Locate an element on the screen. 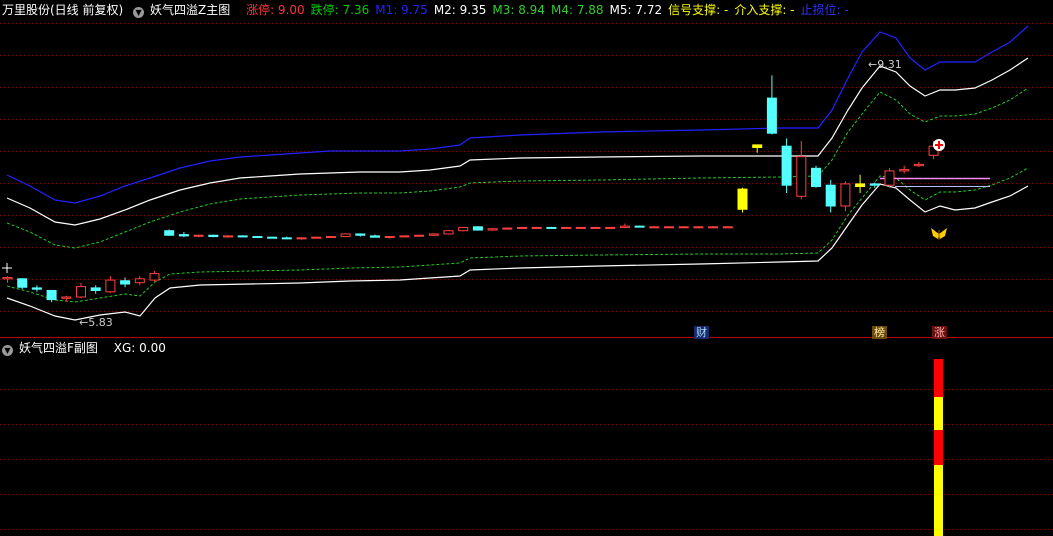  sub-indicator-name: ▼ 妖气四溢F副图 is located at coordinates (53, 348).